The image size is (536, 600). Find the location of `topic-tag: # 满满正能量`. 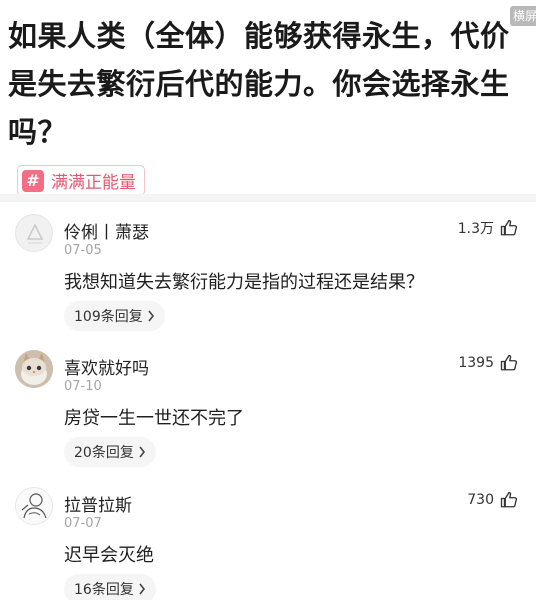

topic-tag: # 满满正能量 is located at coordinates (81, 180).